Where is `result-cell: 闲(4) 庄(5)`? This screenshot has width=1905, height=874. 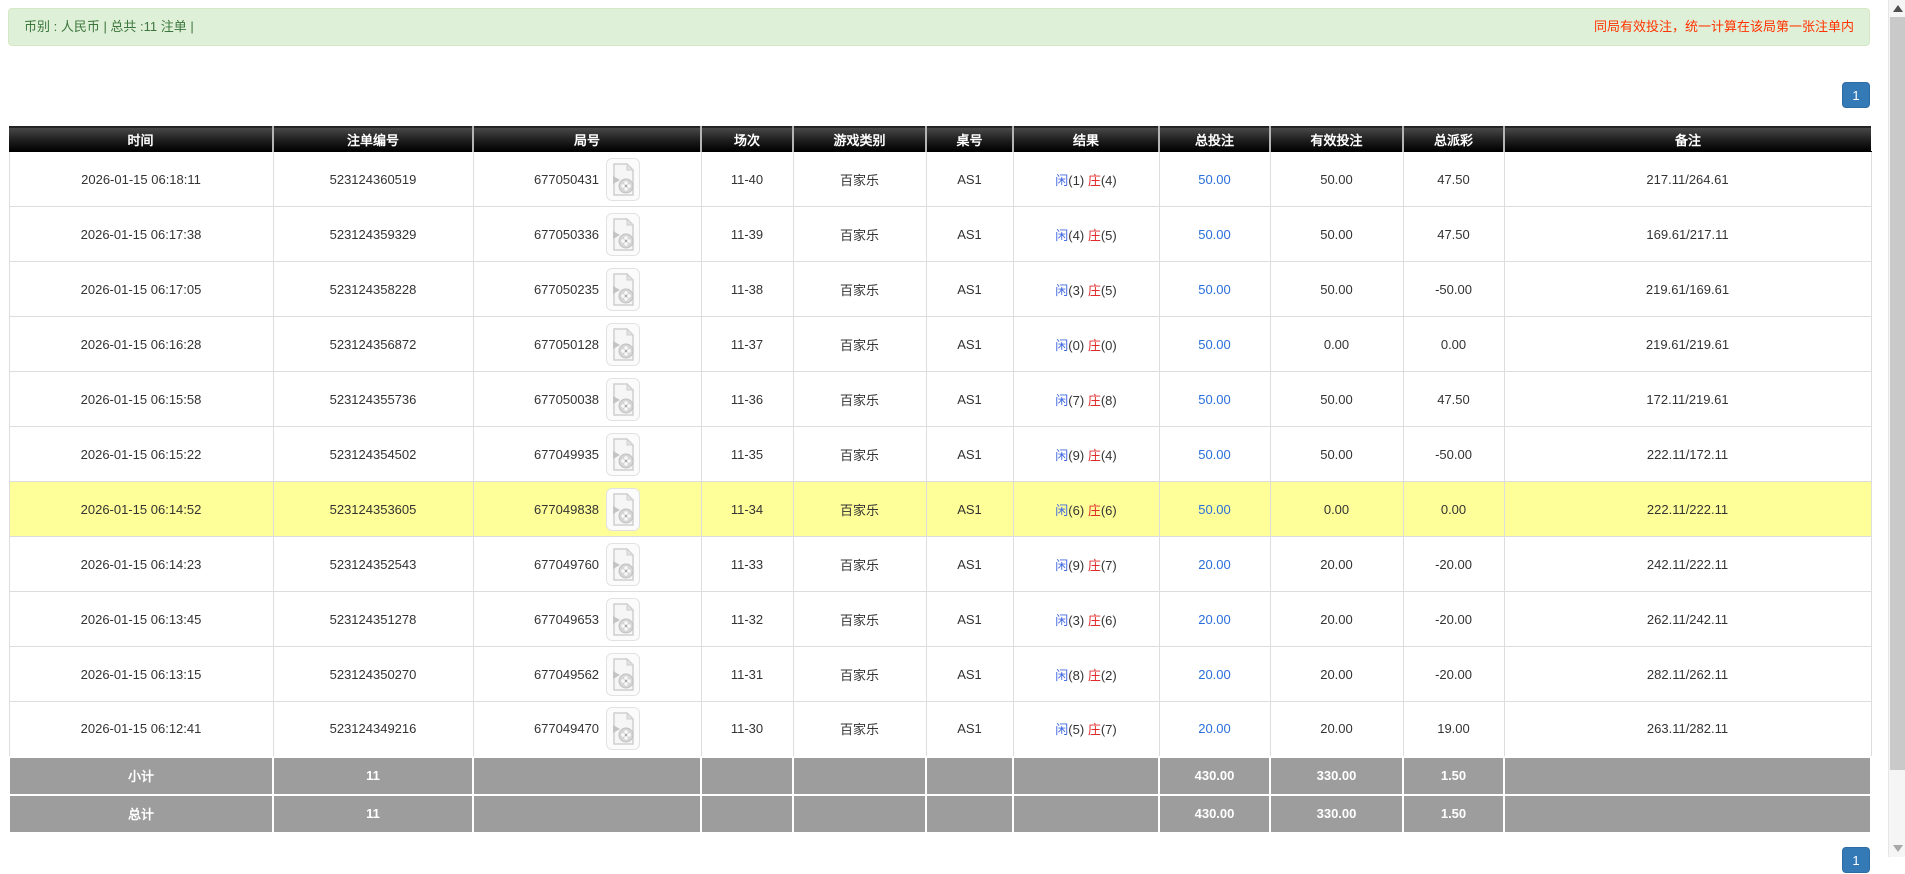 result-cell: 闲(4) 庄(5) is located at coordinates (1086, 234).